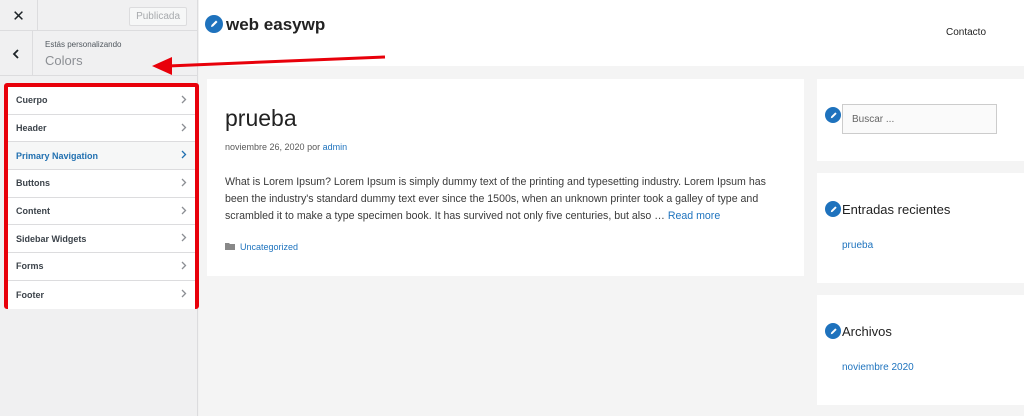  Describe the element at coordinates (230, 247) in the screenshot. I see `folder-icon` at that location.